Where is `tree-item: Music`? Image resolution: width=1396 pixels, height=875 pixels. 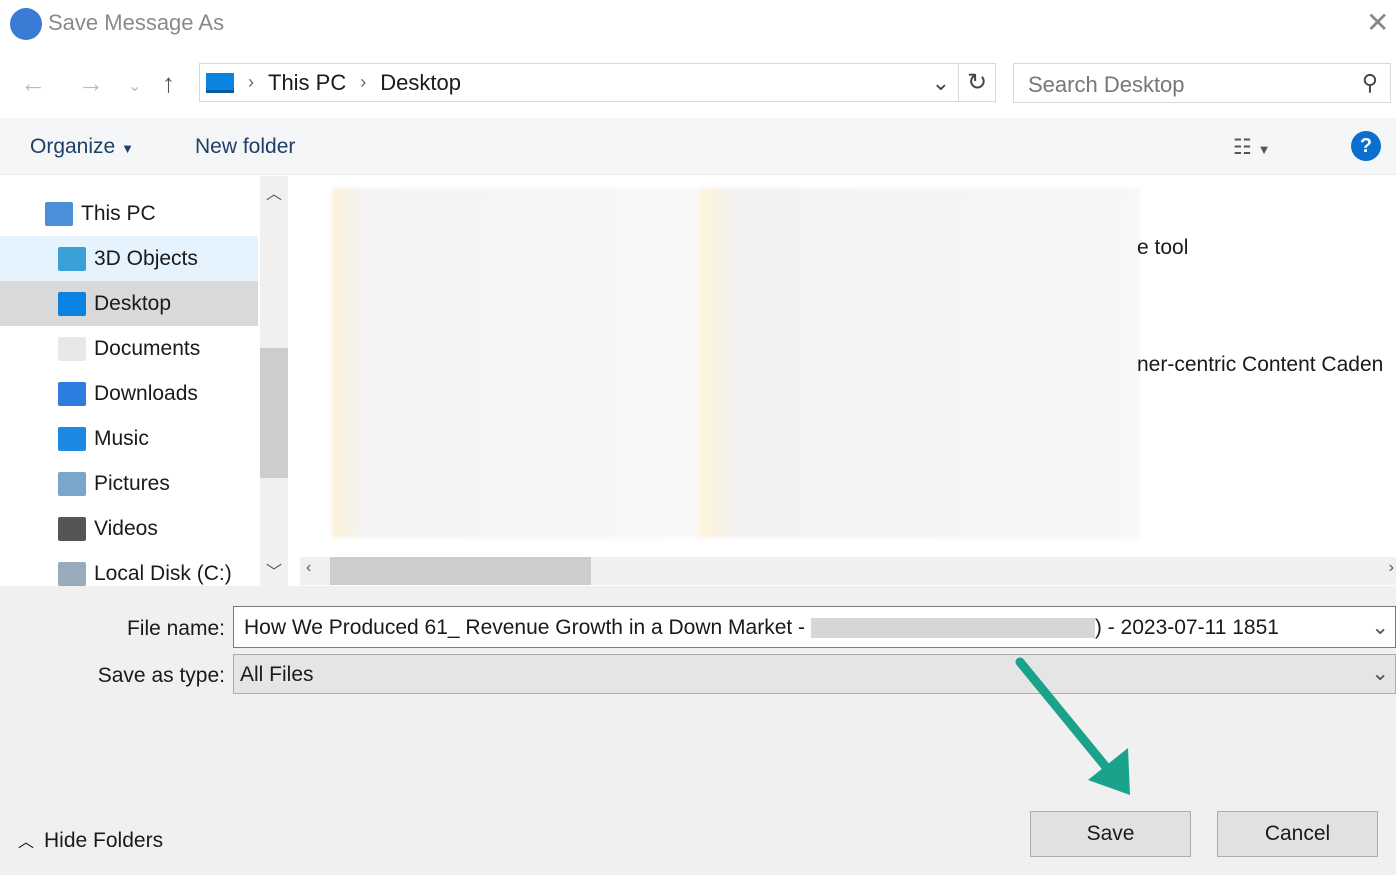
tree-item: Music is located at coordinates (129, 438).